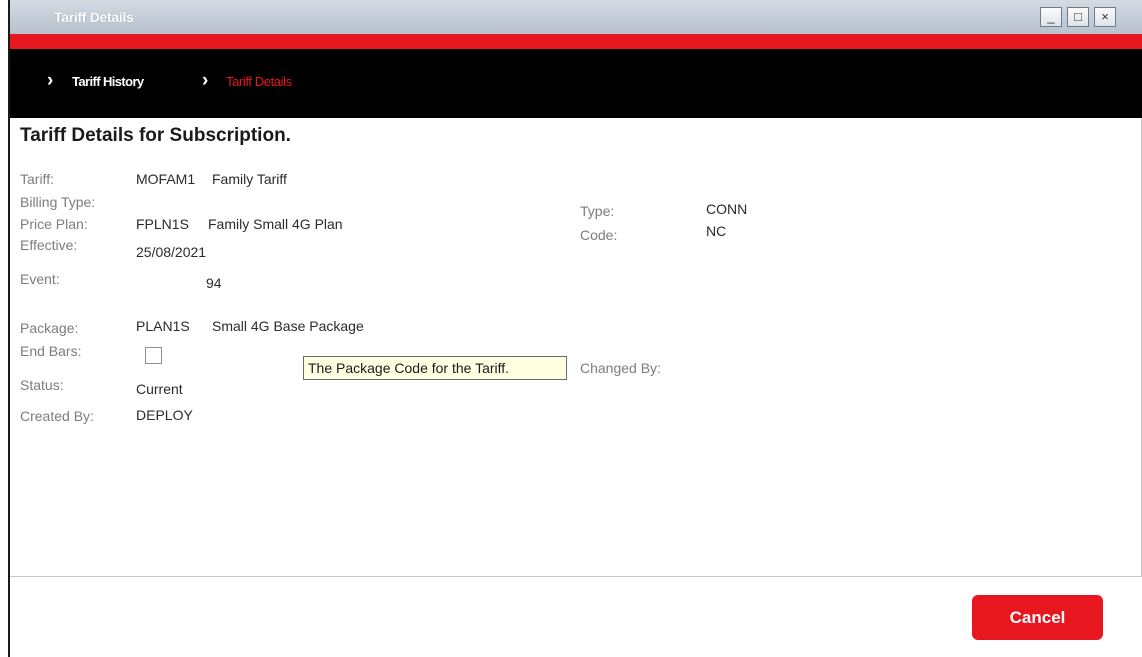 The height and width of the screenshot is (657, 1142). Describe the element at coordinates (716, 231) in the screenshot. I see `code-value: NC` at that location.